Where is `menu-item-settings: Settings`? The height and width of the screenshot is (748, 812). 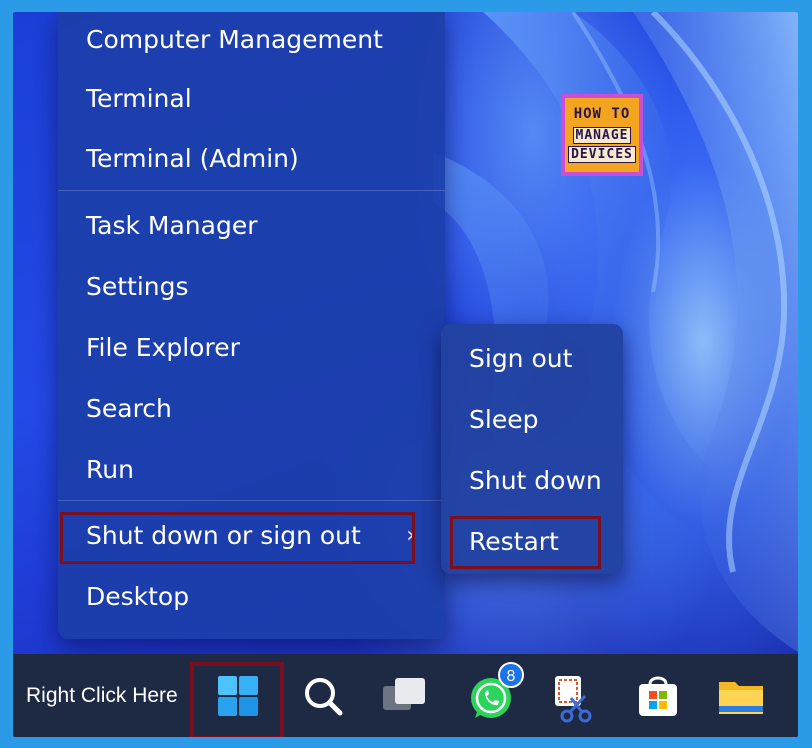 menu-item-settings: Settings is located at coordinates (251, 287).